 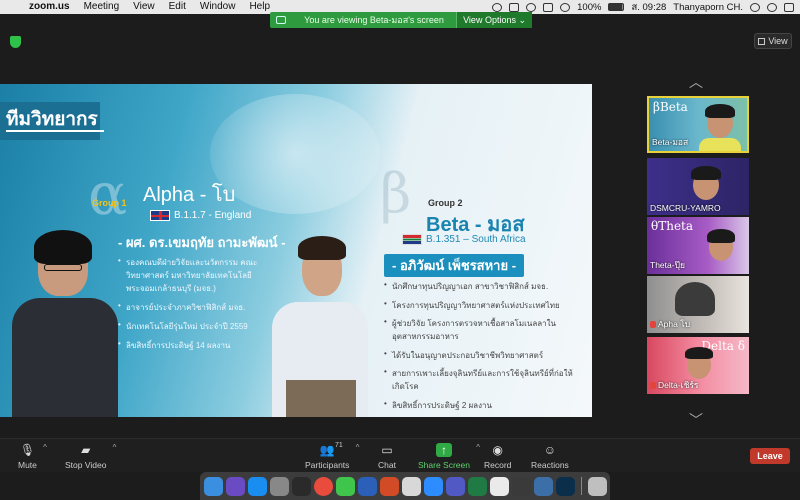 What do you see at coordinates (455, 486) in the screenshot?
I see `teams-icon` at bounding box center [455, 486].